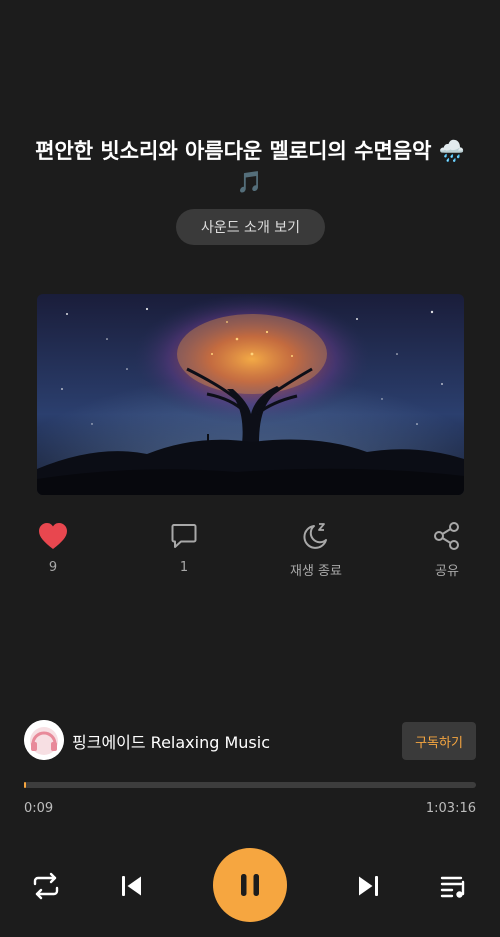 The height and width of the screenshot is (937, 500). I want to click on playlist-icon, so click(452, 887).